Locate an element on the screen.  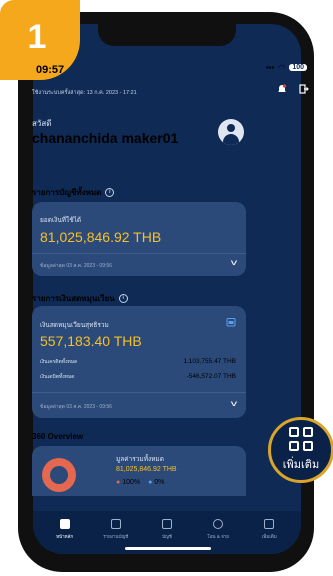
legend-a-value: 100% is located at coordinates (131, 482).